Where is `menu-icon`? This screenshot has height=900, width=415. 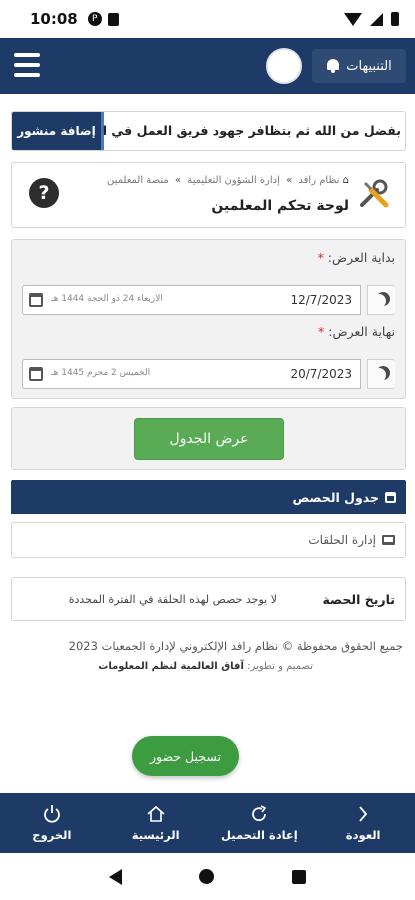
menu-icon is located at coordinates (27, 65).